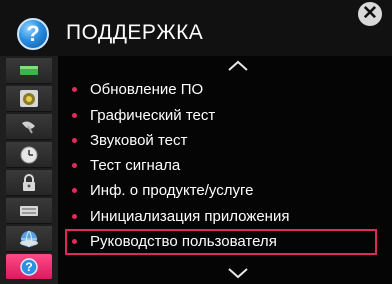 The height and width of the screenshot is (284, 392). Describe the element at coordinates (135, 32) in the screenshot. I see `page-title: ПОДДЕРЖКА` at that location.